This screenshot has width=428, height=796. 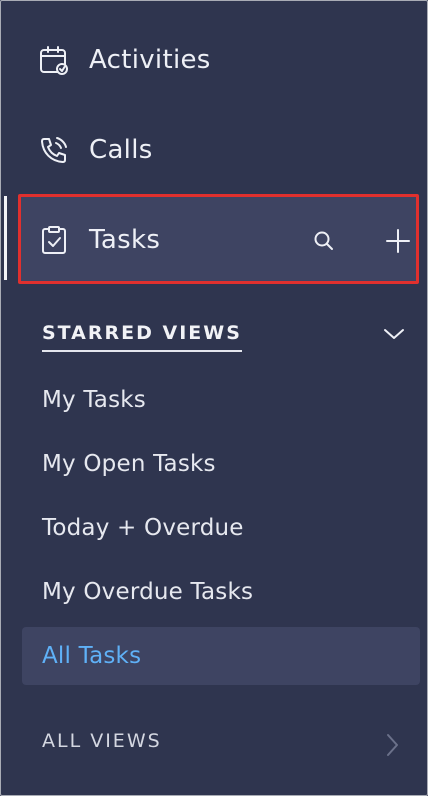 I want to click on nav-item-activities: Activities, so click(x=214, y=60).